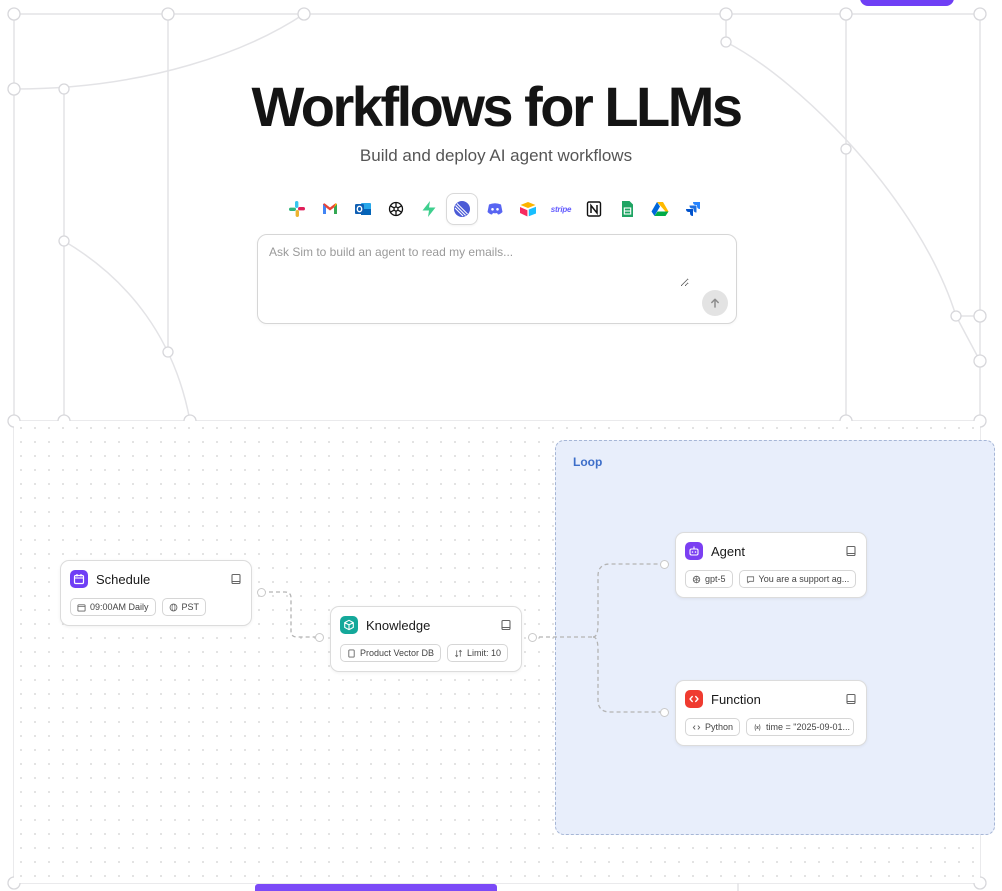 This screenshot has height=891, width=1002. I want to click on slack-icon, so click(297, 209).